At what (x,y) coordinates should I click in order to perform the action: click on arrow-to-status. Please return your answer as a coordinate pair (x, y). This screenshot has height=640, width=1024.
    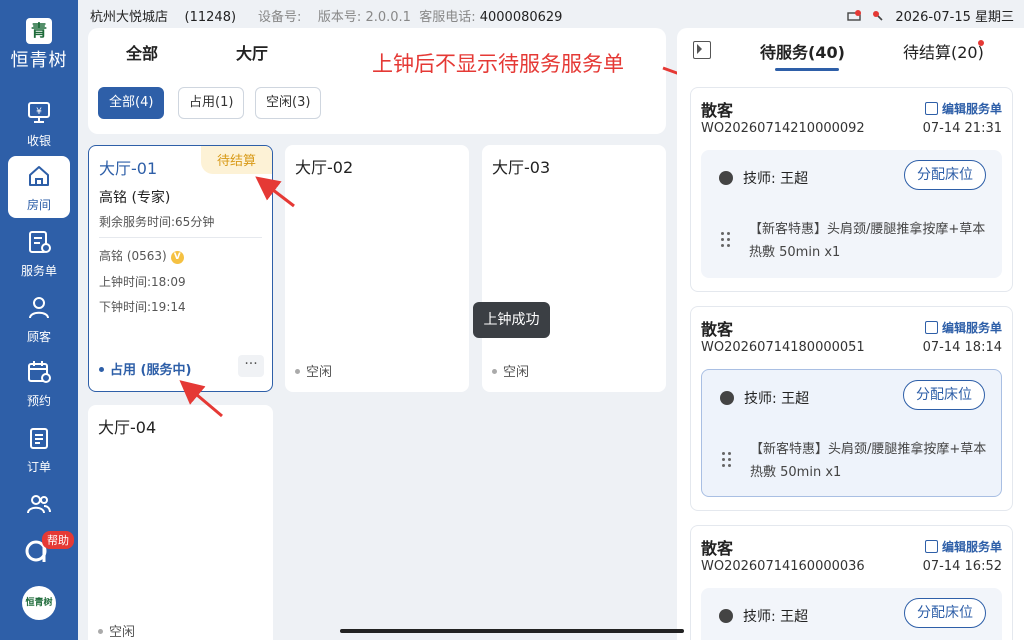
    Looking at the image, I should click on (201, 399).